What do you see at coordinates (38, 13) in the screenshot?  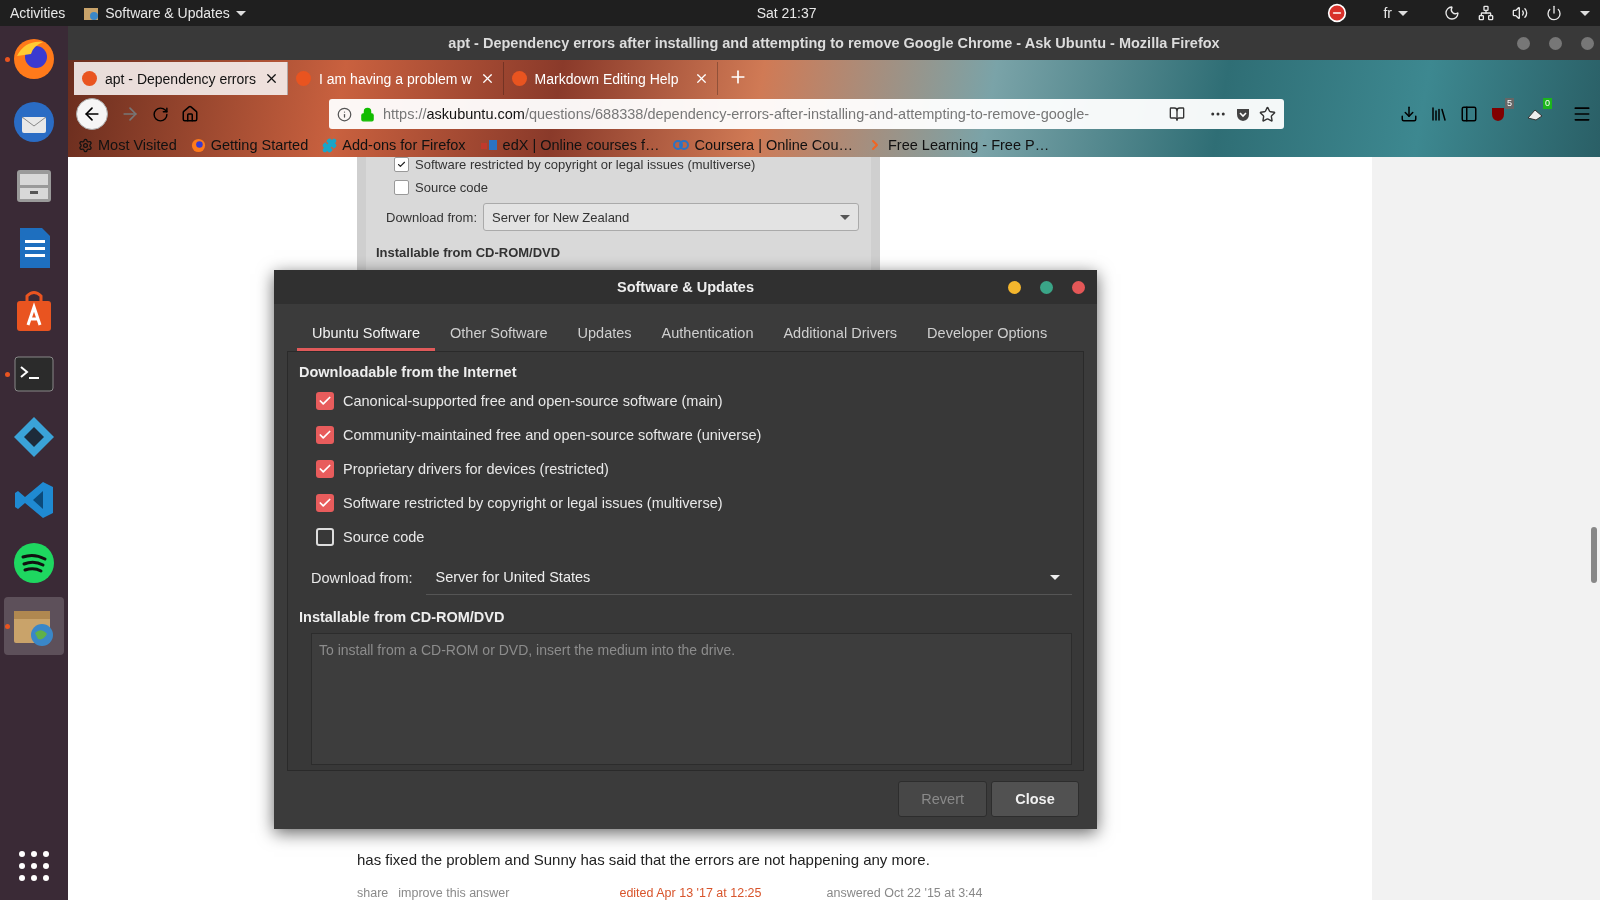 I see `activities-button: Activities` at bounding box center [38, 13].